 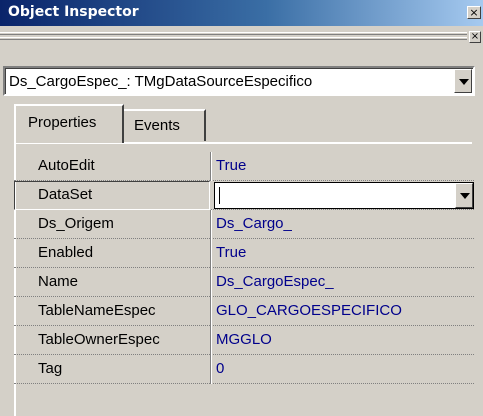 What do you see at coordinates (309, 310) in the screenshot?
I see `property-value: GLO_CARGOESPECIFICO` at bounding box center [309, 310].